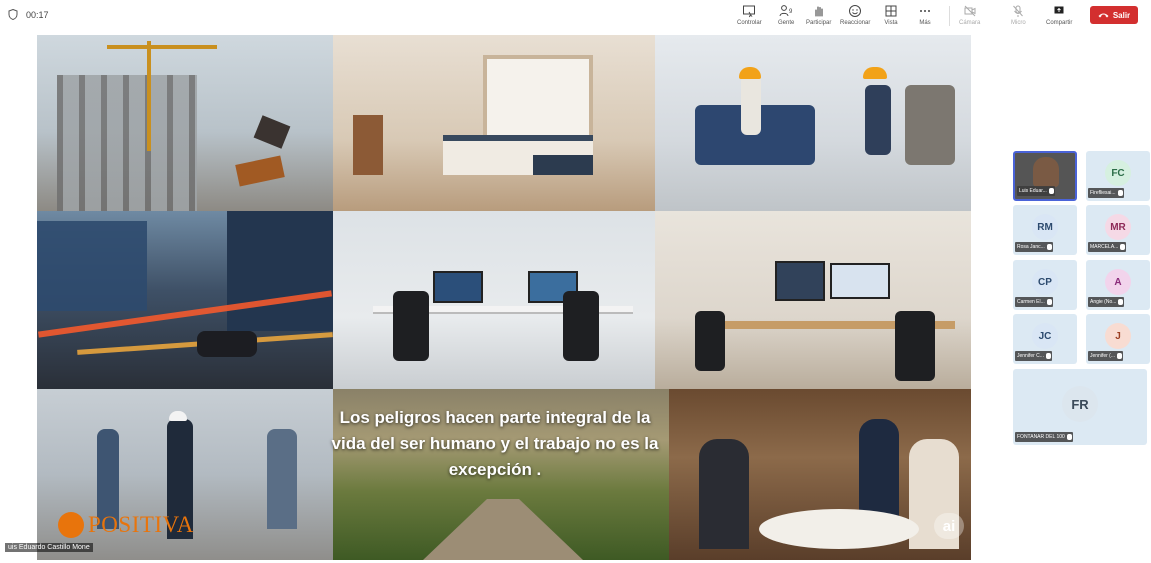  Describe the element at coordinates (1121, 15) in the screenshot. I see `leave-label: Salir` at that location.